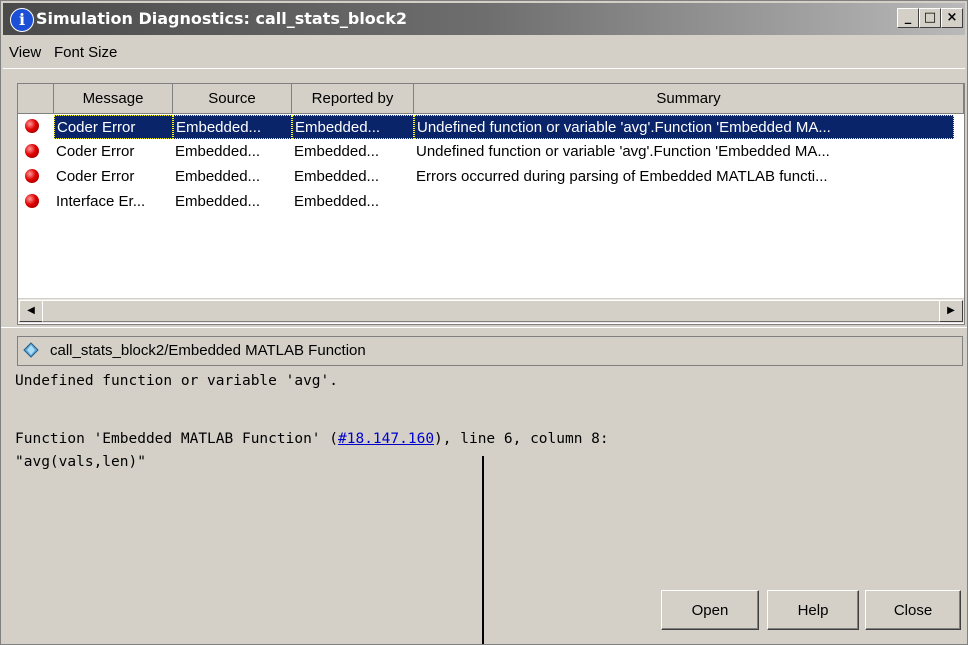 The width and height of the screenshot is (968, 645). What do you see at coordinates (31, 311) in the screenshot?
I see `scroll-left-icon: ◀` at bounding box center [31, 311].